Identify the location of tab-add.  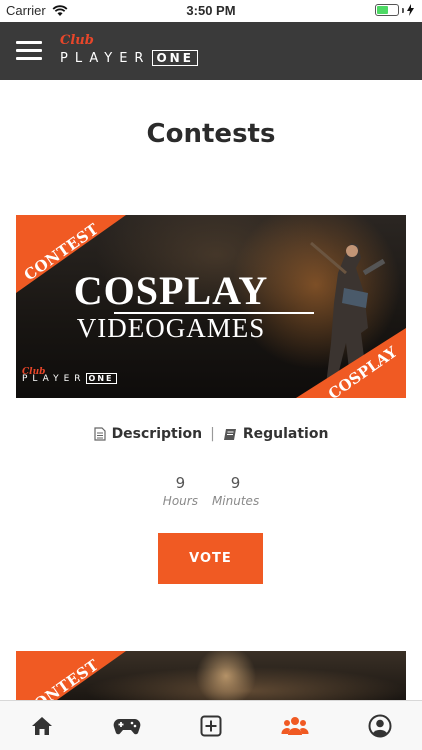
(211, 726).